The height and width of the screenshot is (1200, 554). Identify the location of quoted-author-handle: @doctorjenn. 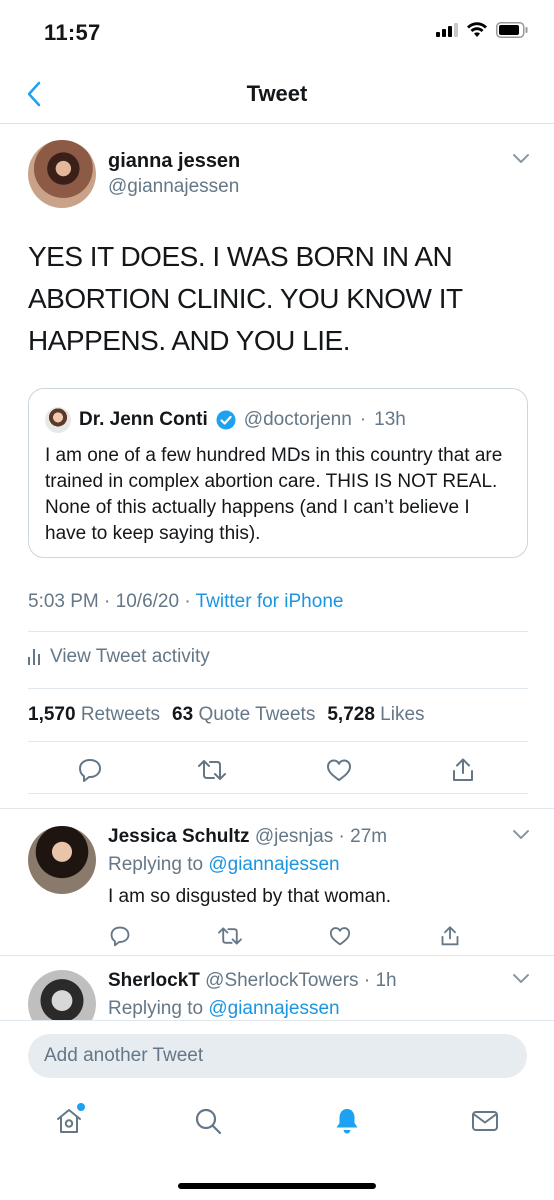
(297, 419).